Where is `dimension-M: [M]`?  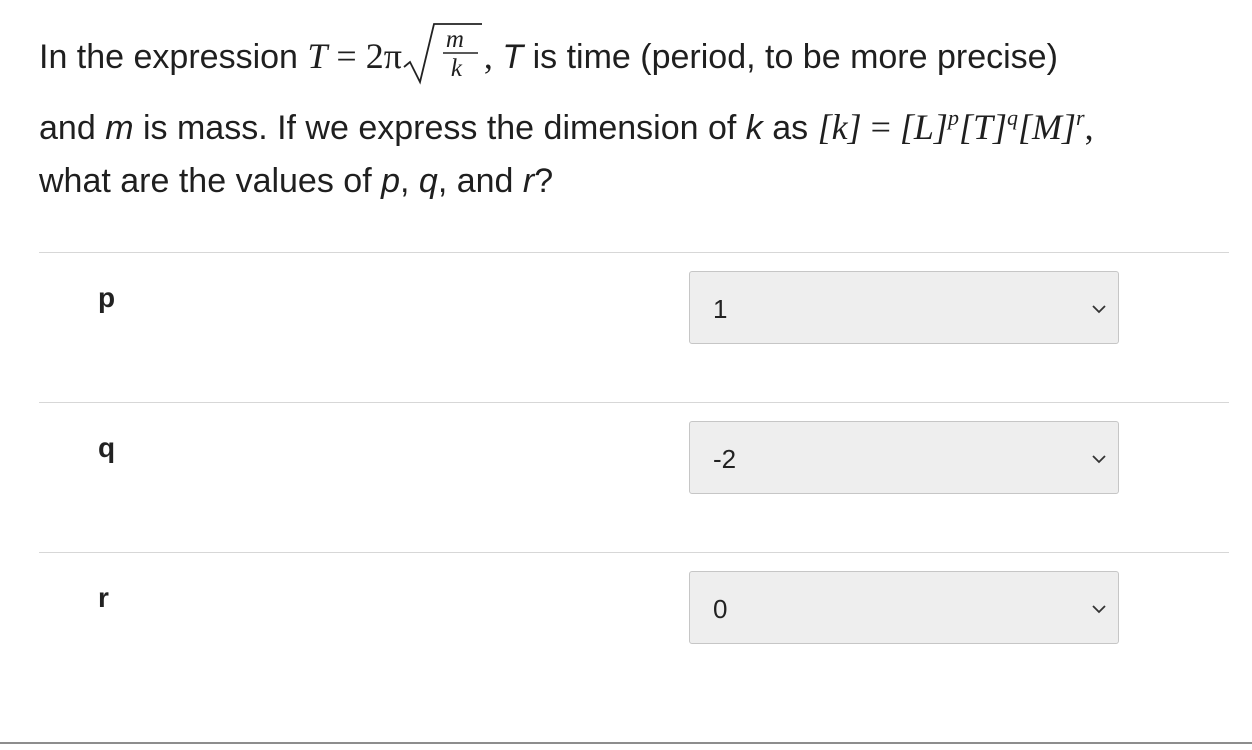 dimension-M: [M] is located at coordinates (1046, 127).